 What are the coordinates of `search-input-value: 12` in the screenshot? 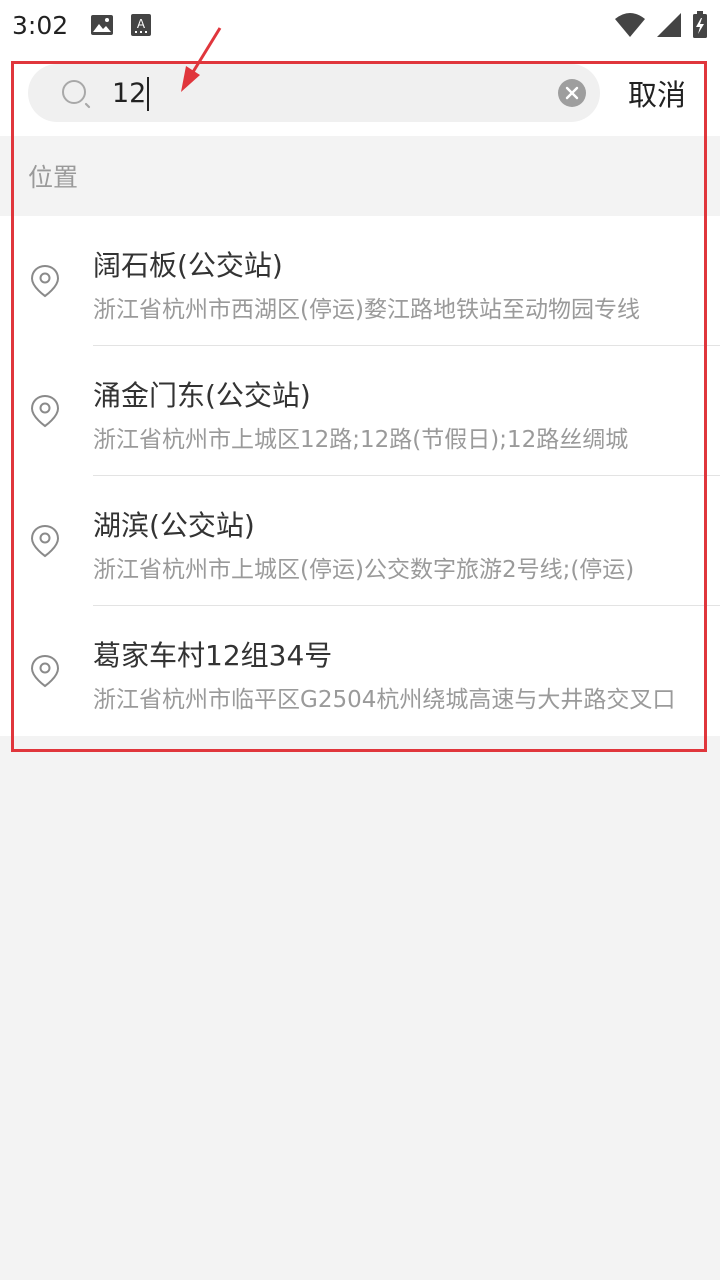 It's located at (129, 93).